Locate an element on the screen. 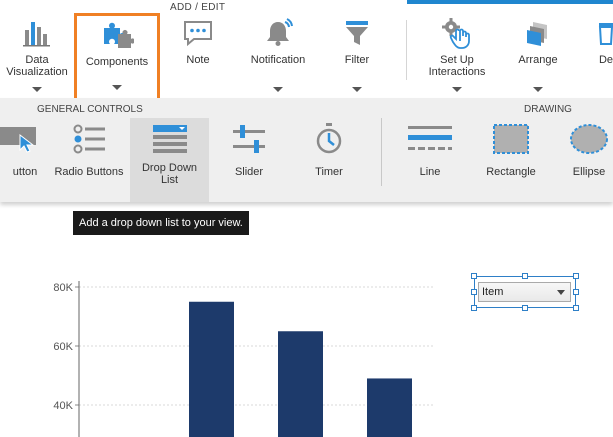 The width and height of the screenshot is (613, 437). dropdown-selected-value: Item is located at coordinates (493, 292).